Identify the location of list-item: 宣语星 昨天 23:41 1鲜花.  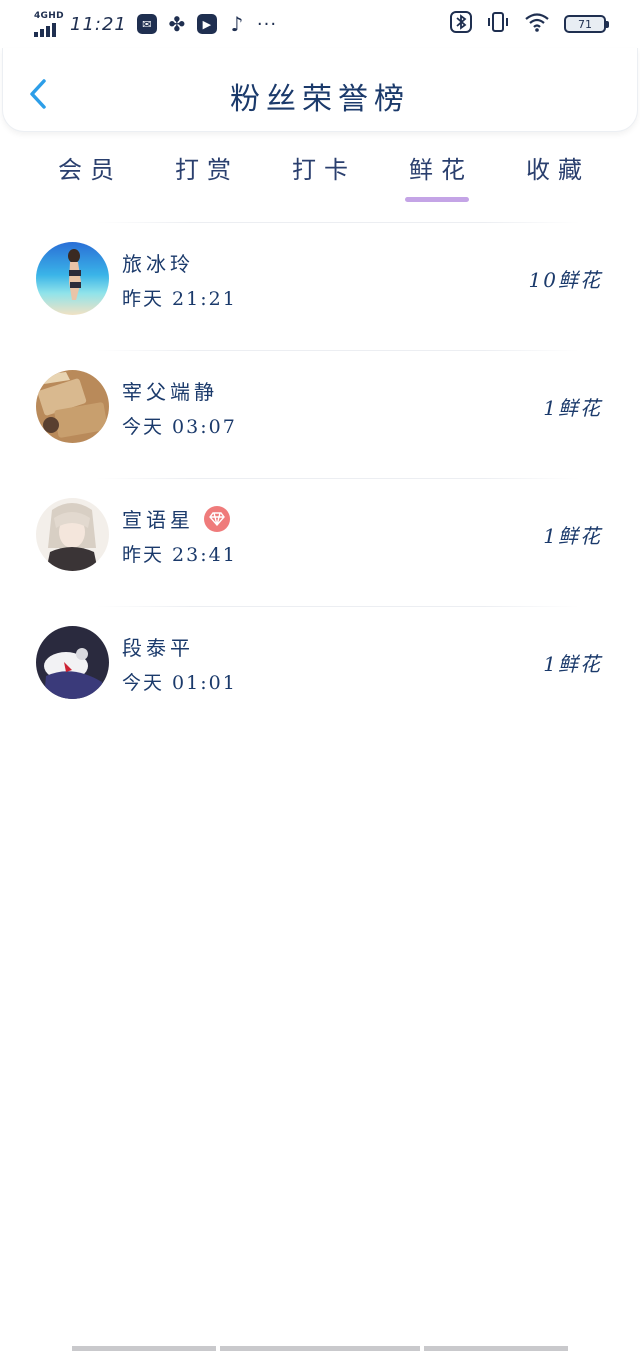
(320, 542).